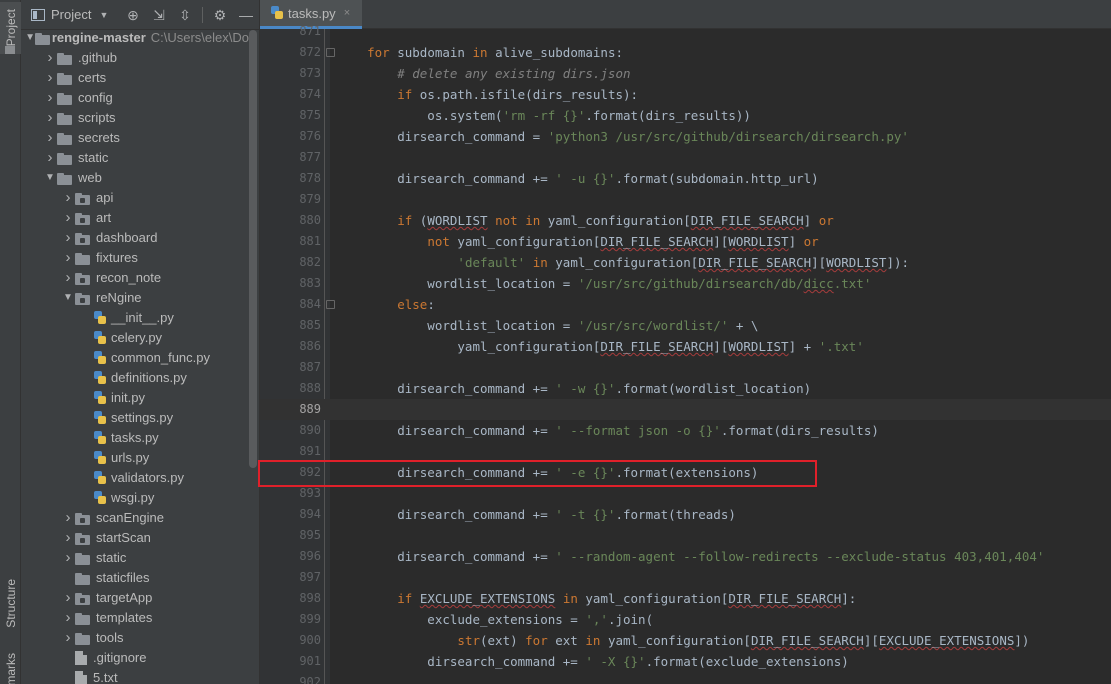  What do you see at coordinates (135, 258) in the screenshot?
I see `tree-node: › fixtures` at bounding box center [135, 258].